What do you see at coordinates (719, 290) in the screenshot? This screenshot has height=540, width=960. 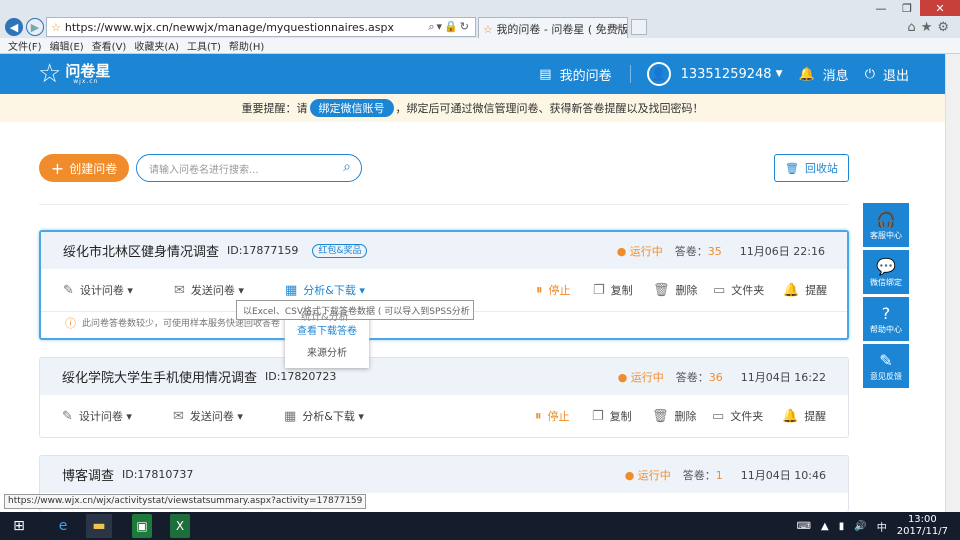 I see `folder-icon: ▭` at bounding box center [719, 290].